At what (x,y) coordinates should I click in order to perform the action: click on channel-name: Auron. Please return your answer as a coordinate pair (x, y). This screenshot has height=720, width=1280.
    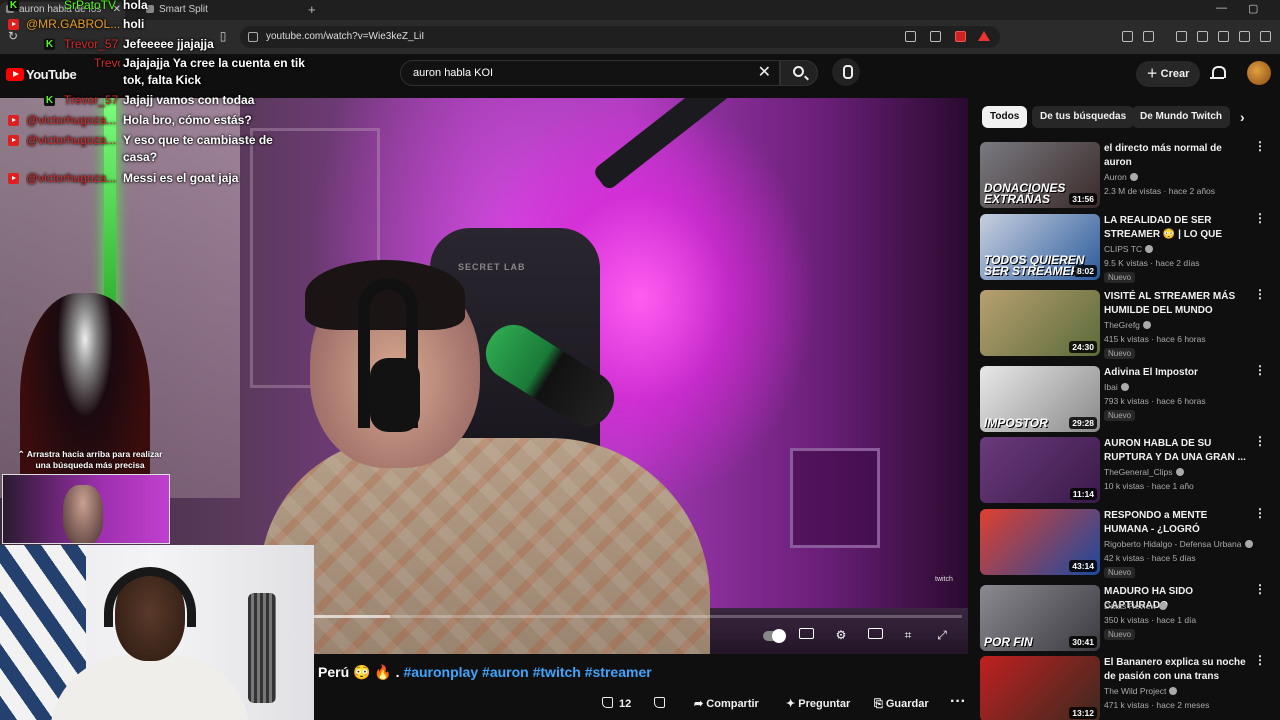
    Looking at the image, I should click on (1121, 177).